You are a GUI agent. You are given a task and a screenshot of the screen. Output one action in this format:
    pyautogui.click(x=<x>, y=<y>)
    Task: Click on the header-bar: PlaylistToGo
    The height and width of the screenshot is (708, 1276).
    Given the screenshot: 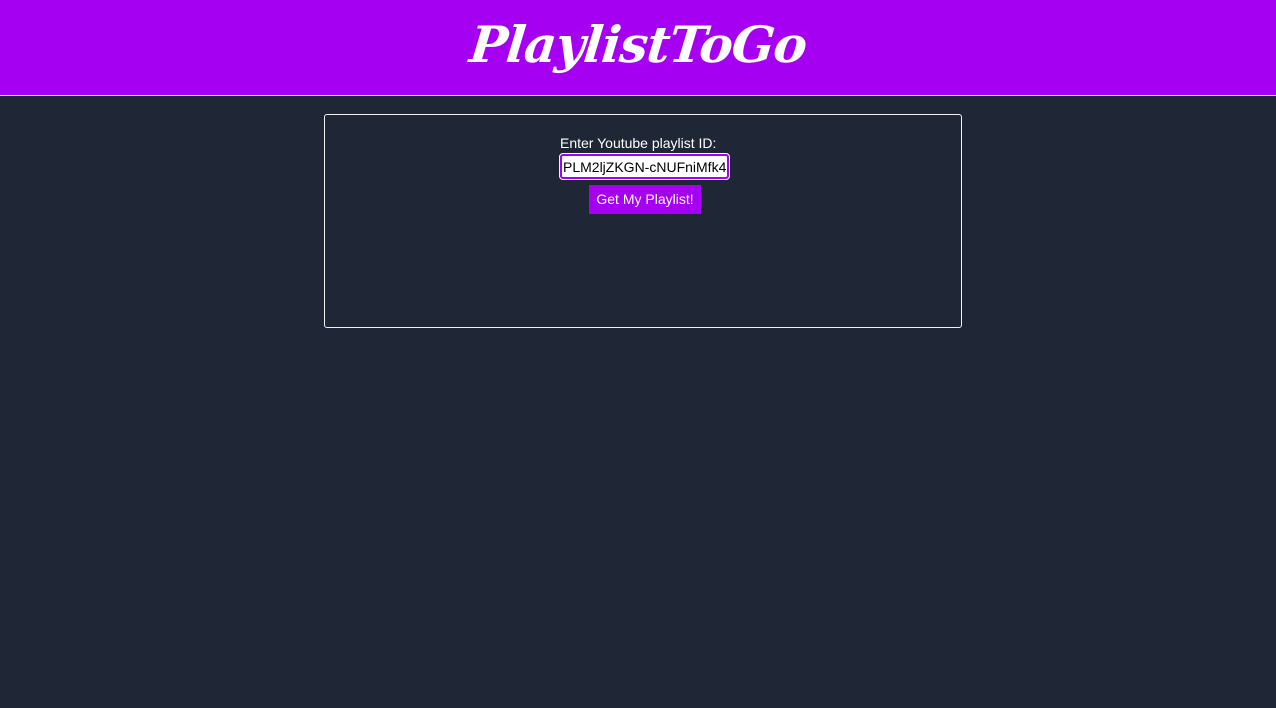 What is the action you would take?
    pyautogui.click(x=638, y=48)
    